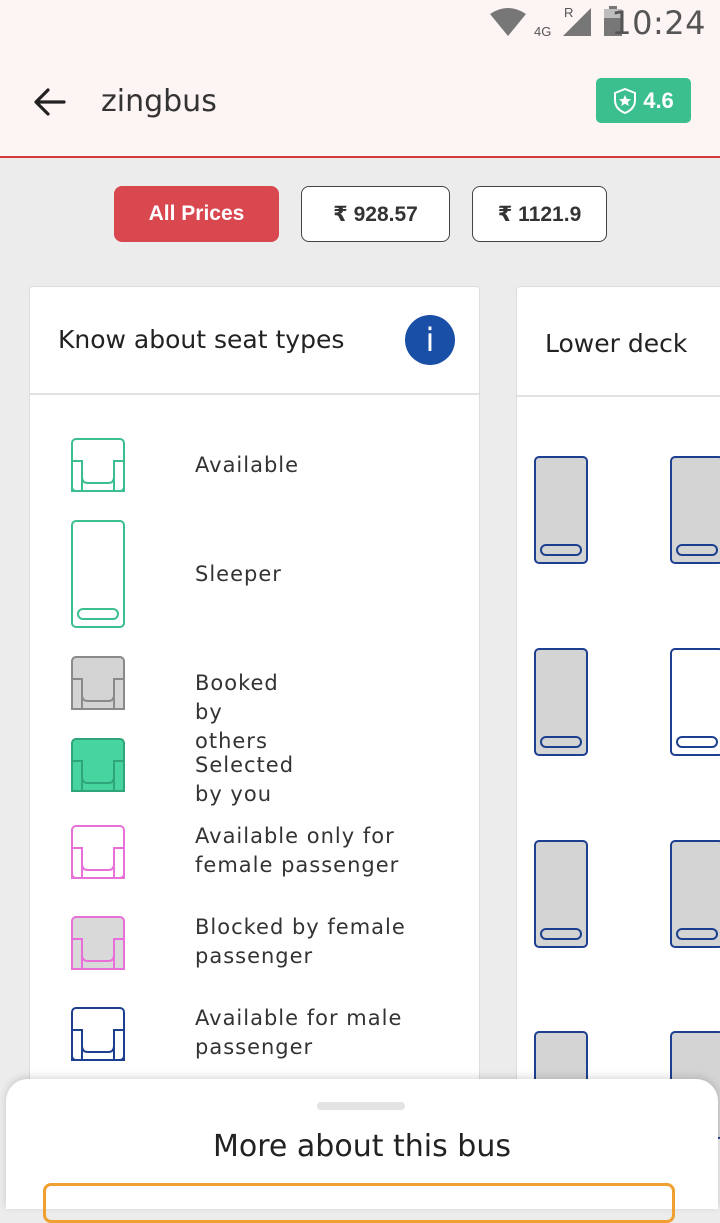 The height and width of the screenshot is (1223, 720). What do you see at coordinates (98, 465) in the screenshot?
I see `seat-available-icon` at bounding box center [98, 465].